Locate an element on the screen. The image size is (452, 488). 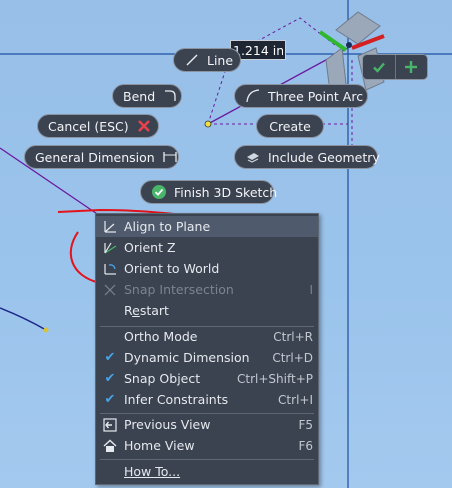
align-to-plane-icon is located at coordinates (110, 227).